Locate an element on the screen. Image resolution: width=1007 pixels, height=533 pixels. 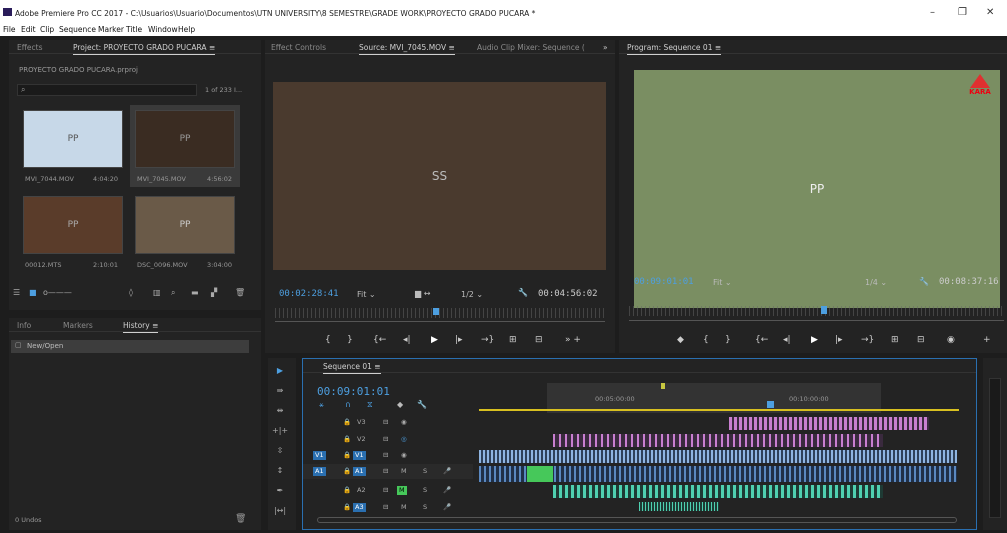
tab-info: Info is located at coordinates (24, 325).